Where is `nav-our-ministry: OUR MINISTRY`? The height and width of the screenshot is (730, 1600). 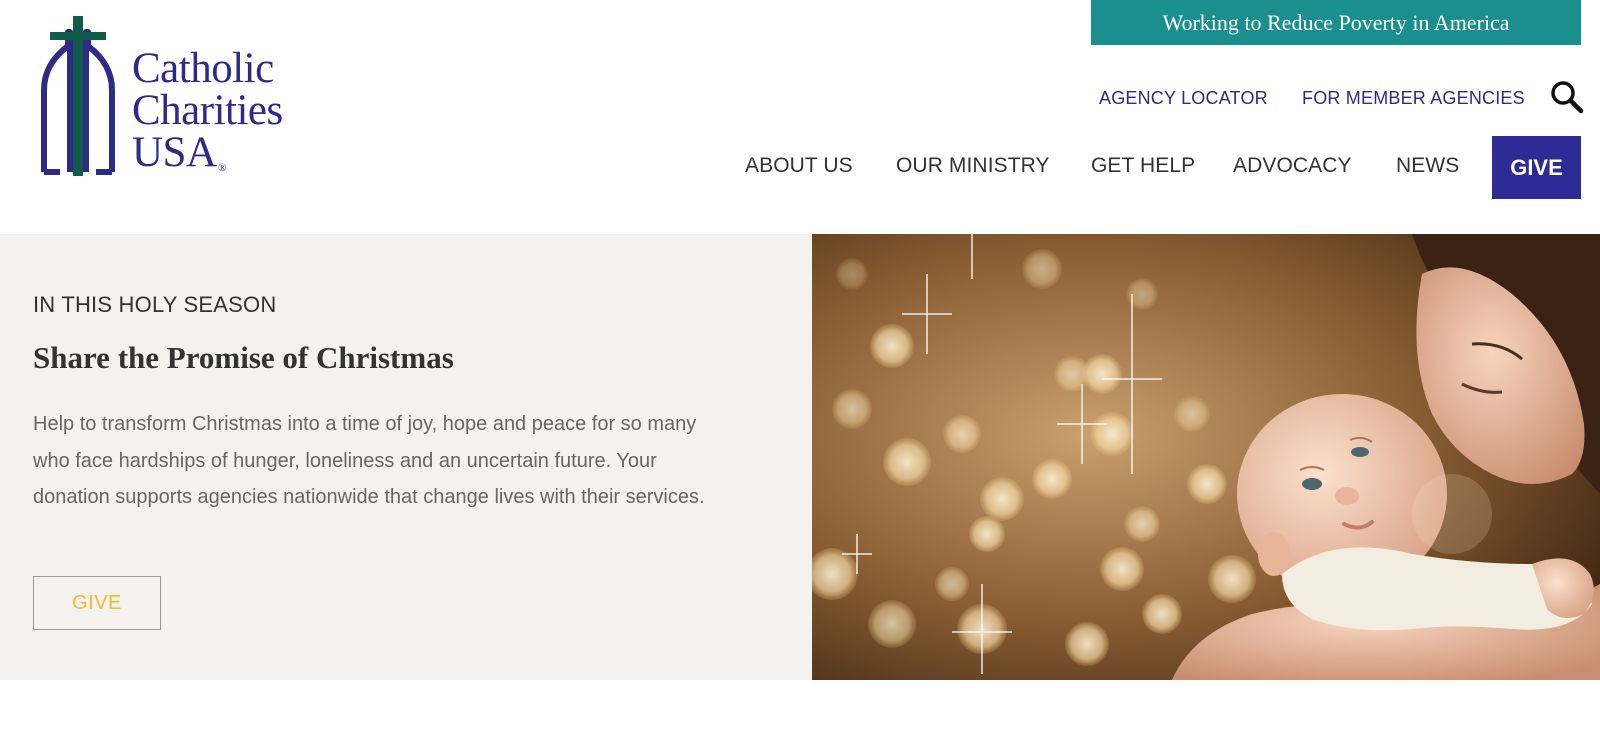
nav-our-ministry: OUR MINISTRY is located at coordinates (973, 166).